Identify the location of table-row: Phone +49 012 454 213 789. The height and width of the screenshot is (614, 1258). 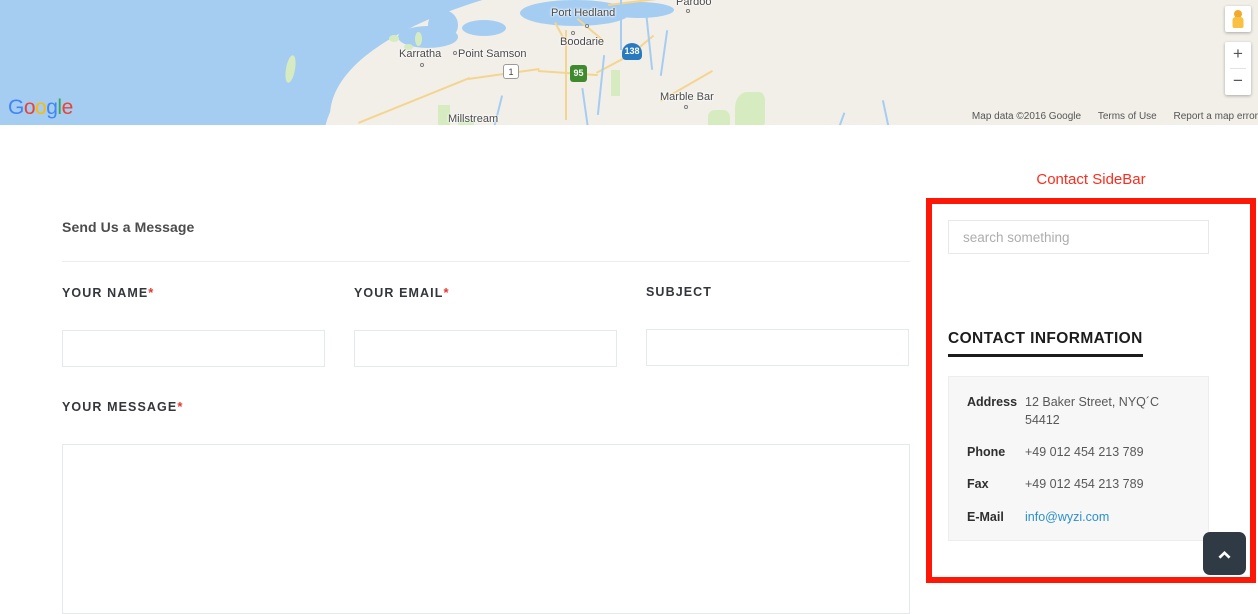
(1078, 452).